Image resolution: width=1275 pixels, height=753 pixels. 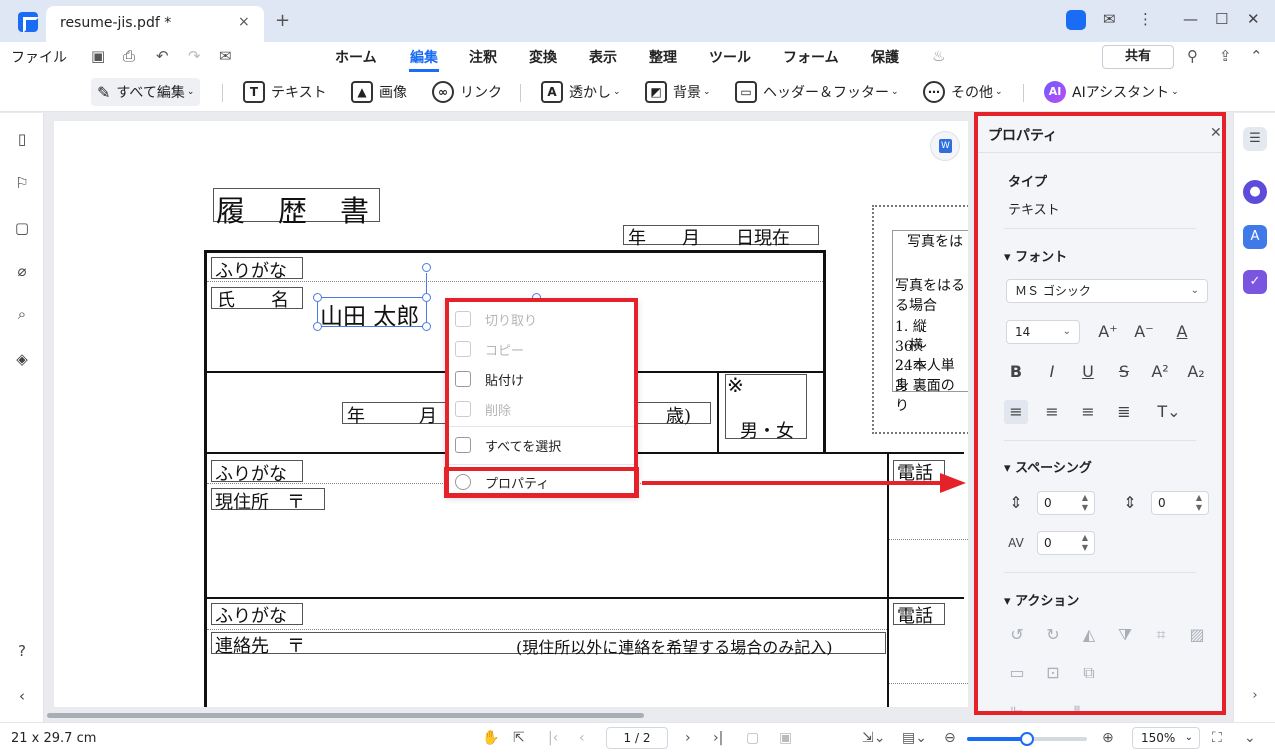 I want to click on bookmark-icon: ⚐, so click(x=22, y=183).